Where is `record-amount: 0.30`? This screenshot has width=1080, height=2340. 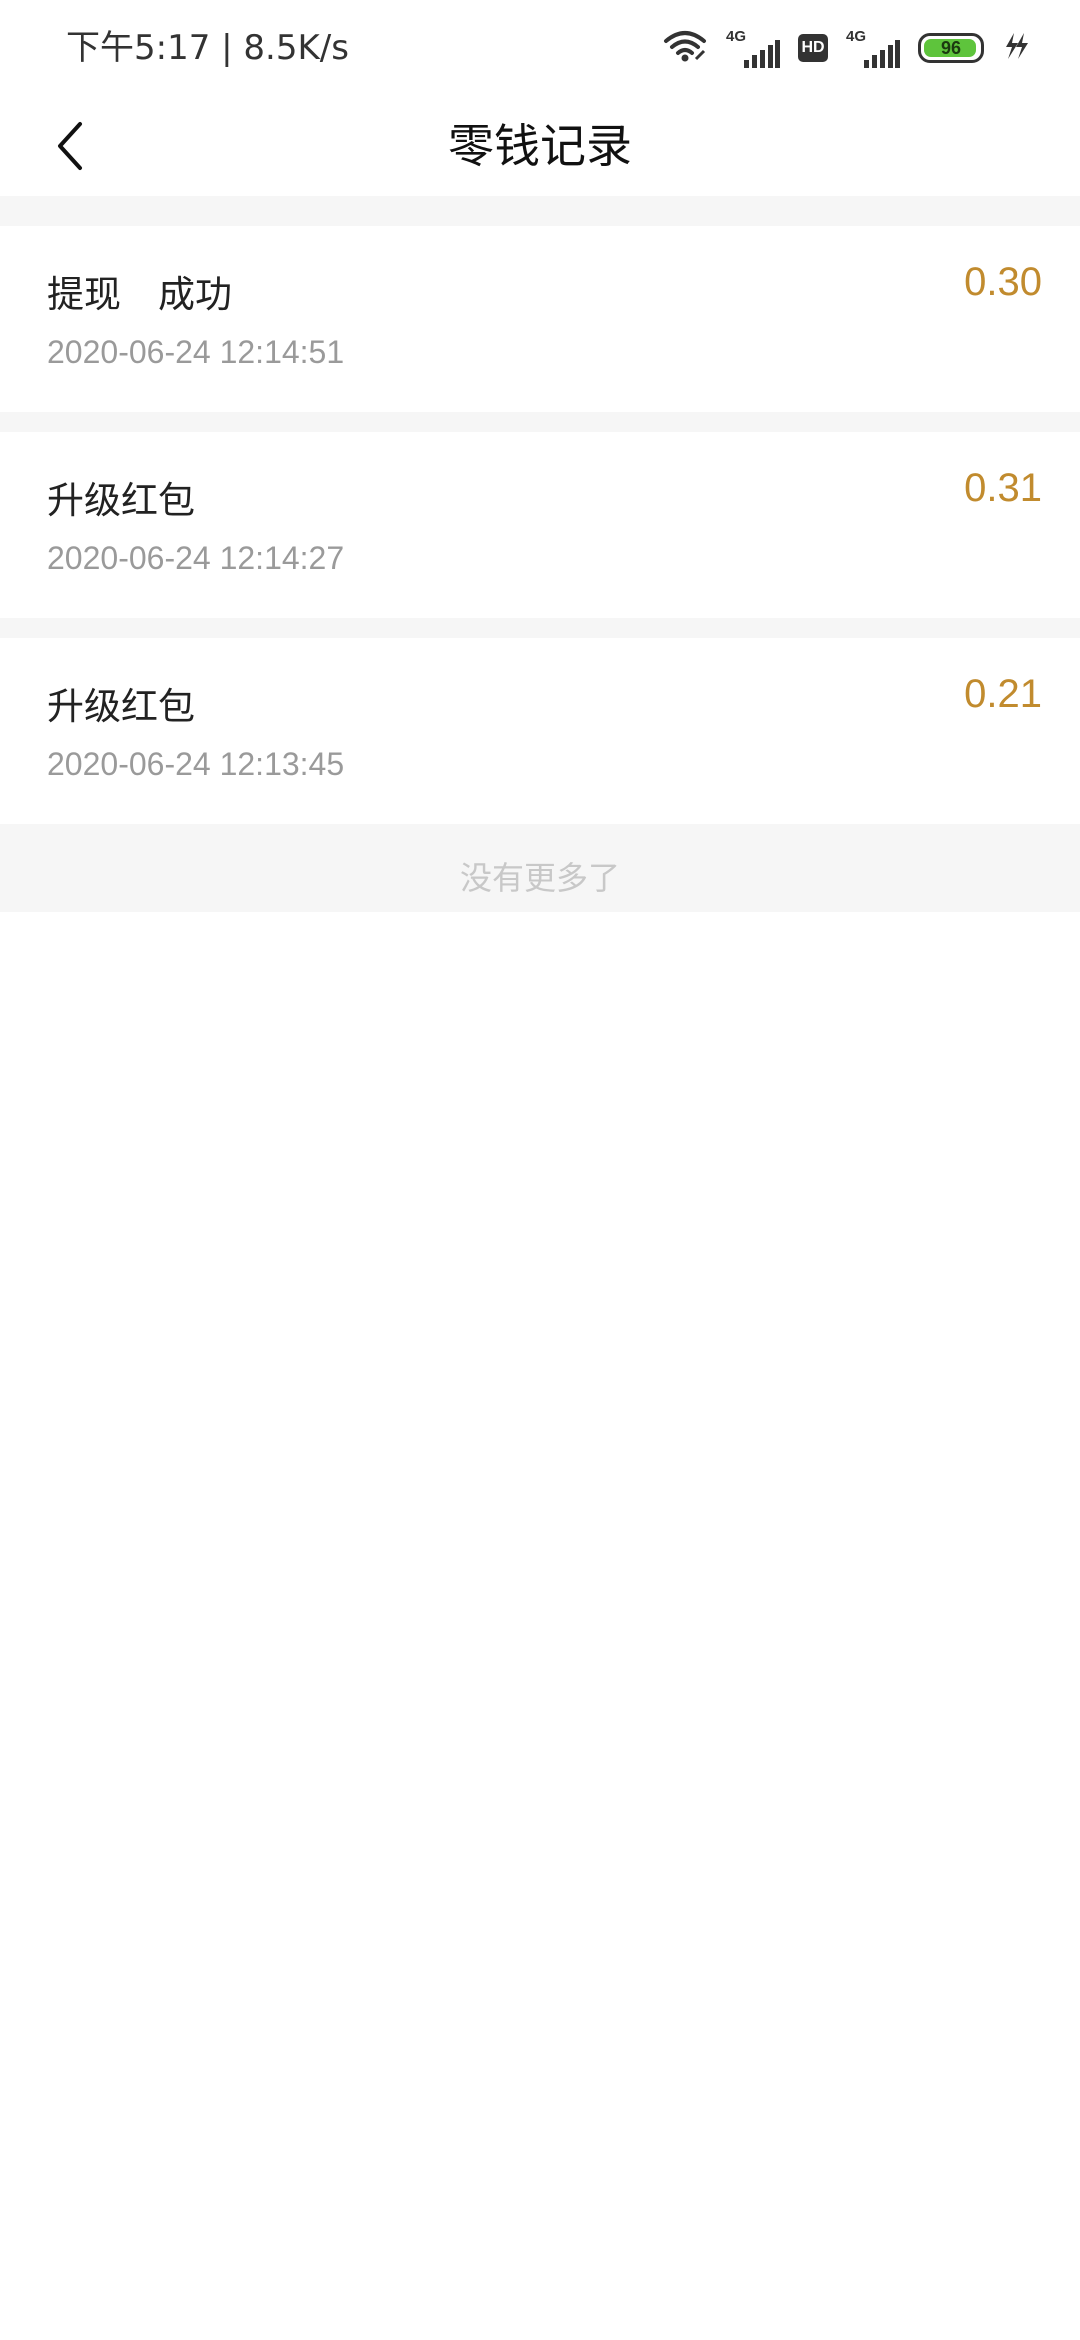 record-amount: 0.30 is located at coordinates (1003, 282).